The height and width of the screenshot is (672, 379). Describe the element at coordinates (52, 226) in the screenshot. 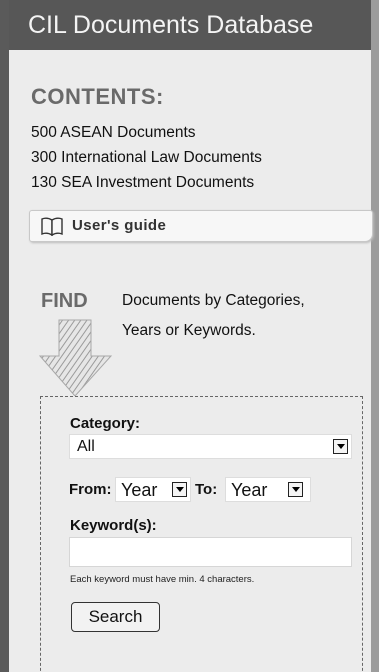

I see `book-icon` at that location.